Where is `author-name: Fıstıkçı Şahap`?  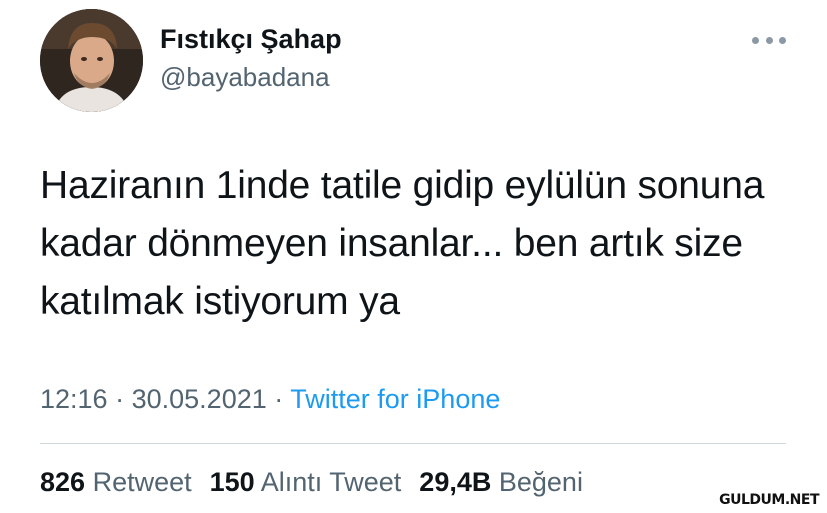
author-name: Fıstıkçı Şahap is located at coordinates (251, 39).